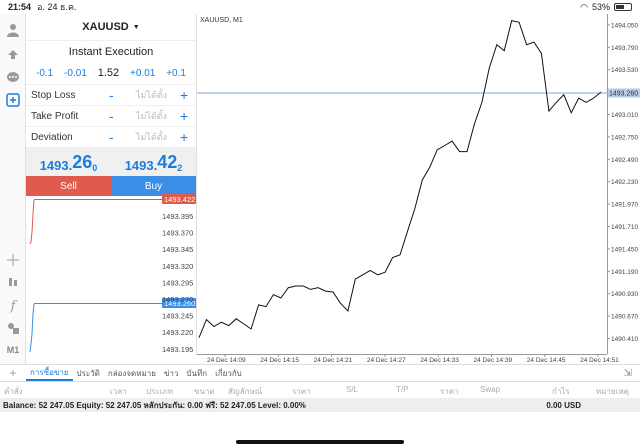 The height and width of the screenshot is (447, 640). What do you see at coordinates (151, 137) in the screenshot?
I see `deviation-input: ไม่ได้ตั้ง` at bounding box center [151, 137].